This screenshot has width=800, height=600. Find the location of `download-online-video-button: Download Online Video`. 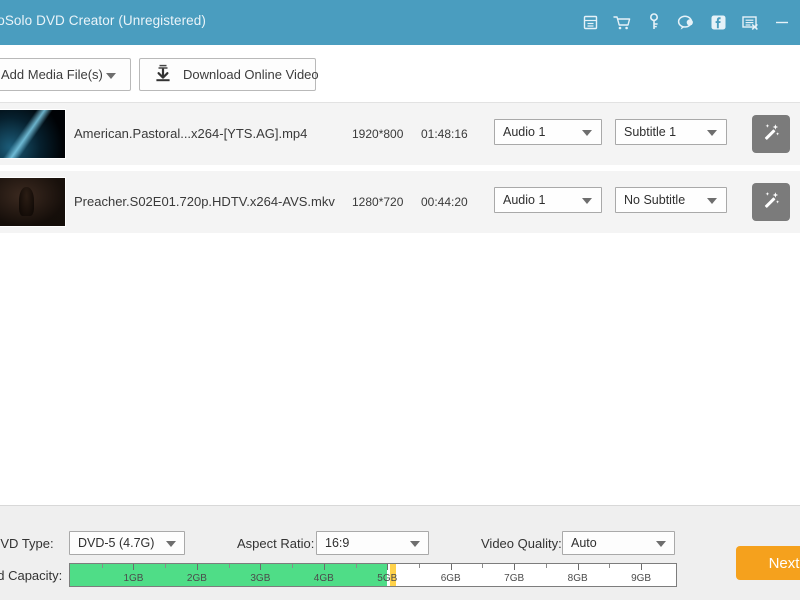

download-online-video-button: Download Online Video is located at coordinates (229, 74).